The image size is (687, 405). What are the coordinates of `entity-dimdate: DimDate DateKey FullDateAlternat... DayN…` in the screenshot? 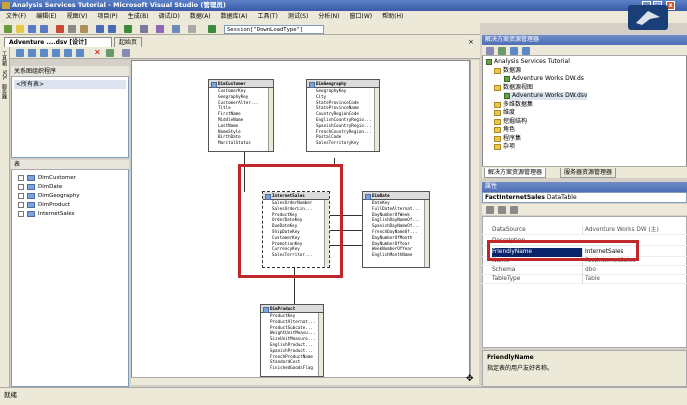 It's located at (396, 229).